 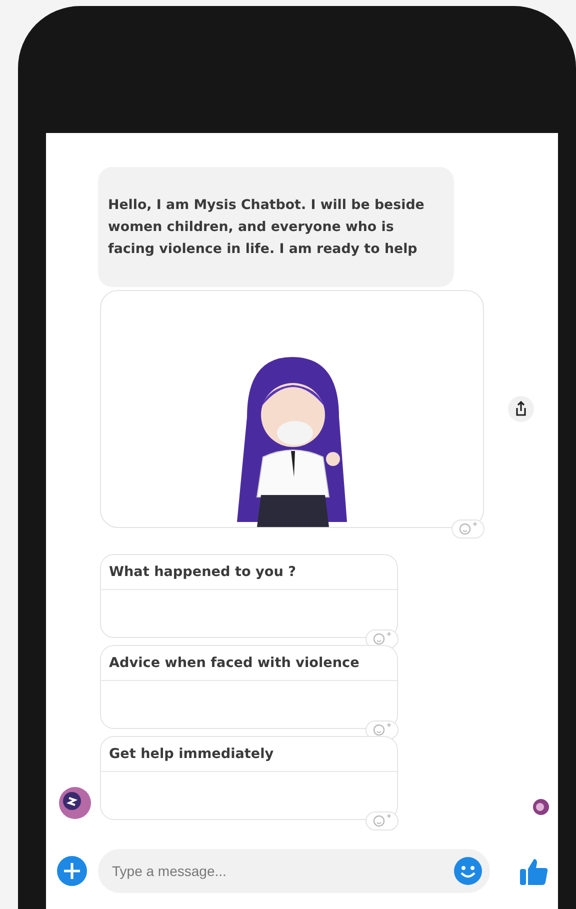 I want to click on bot-avatar, so click(x=75, y=803).